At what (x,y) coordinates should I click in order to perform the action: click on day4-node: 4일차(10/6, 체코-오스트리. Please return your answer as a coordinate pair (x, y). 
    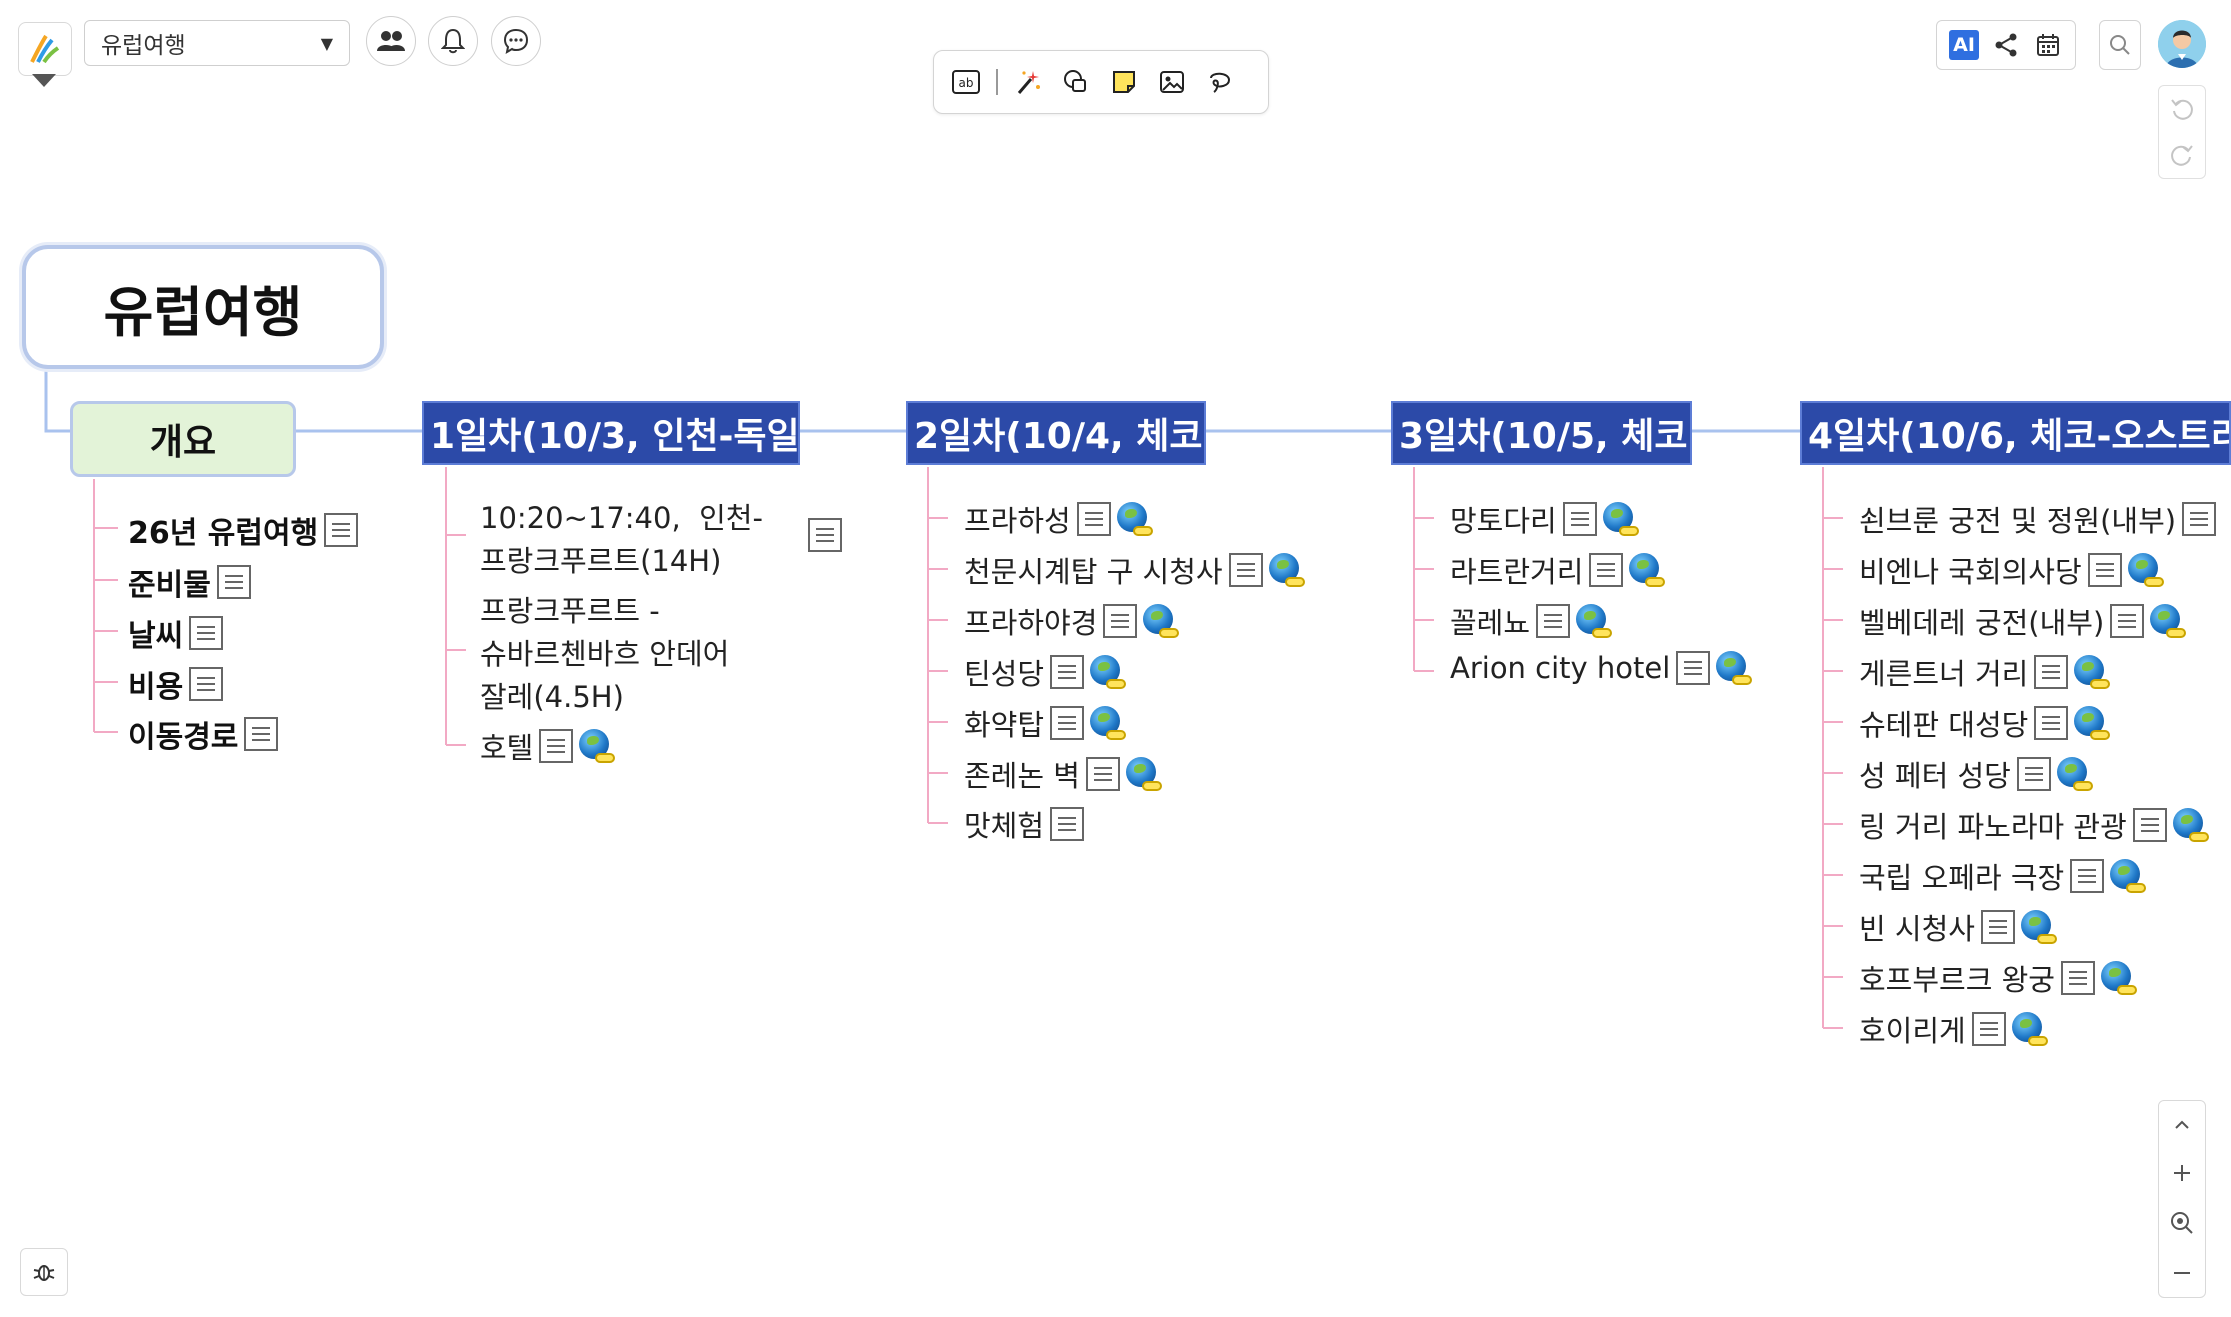
    Looking at the image, I should click on (2015, 433).